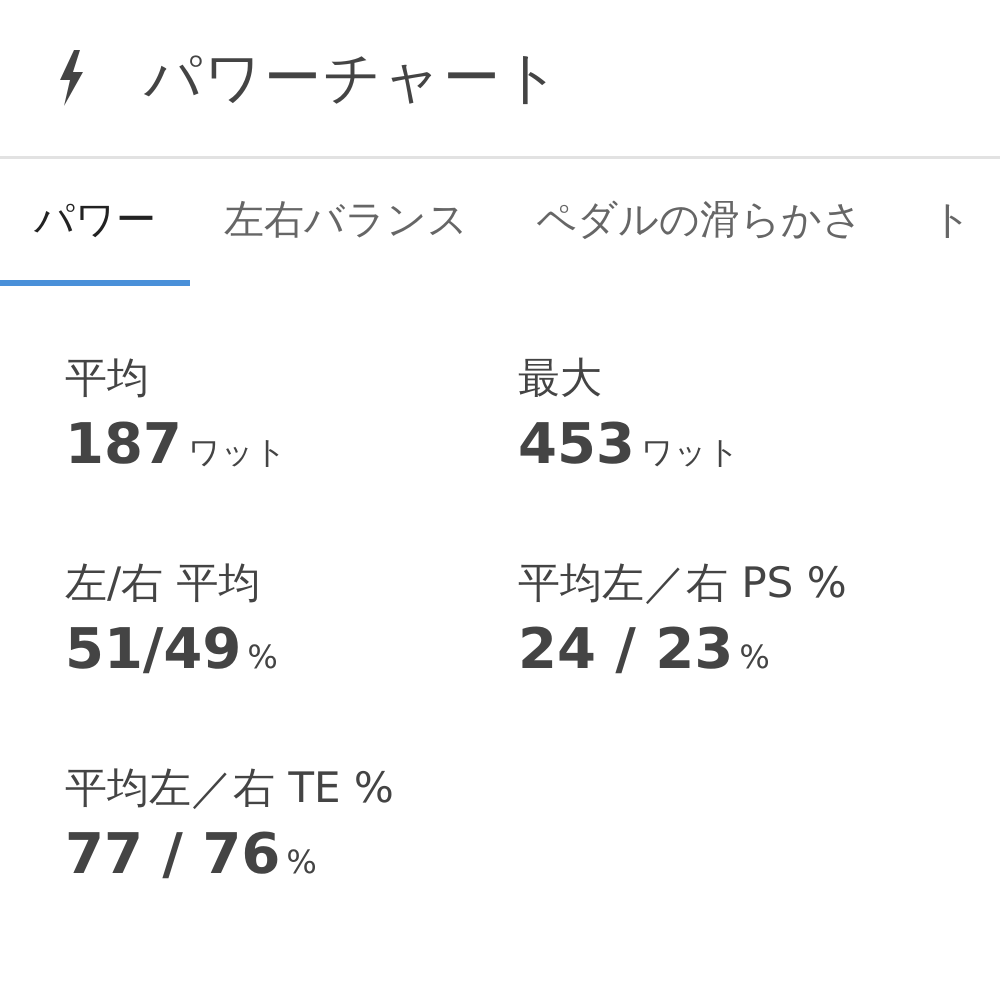 Image resolution: width=1000 pixels, height=1000 pixels. Describe the element at coordinates (626, 649) in the screenshot. I see `stat-value: 24 / 23` at that location.